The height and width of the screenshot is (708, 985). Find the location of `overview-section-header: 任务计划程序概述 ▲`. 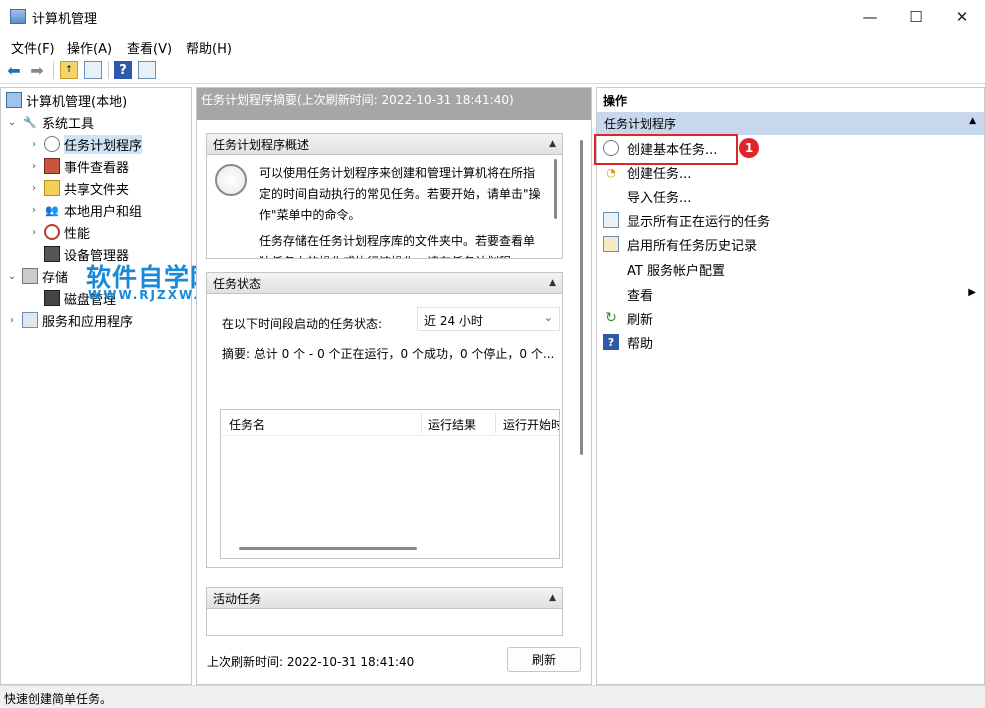

overview-section-header: 任务计划程序概述 ▲ is located at coordinates (384, 144).